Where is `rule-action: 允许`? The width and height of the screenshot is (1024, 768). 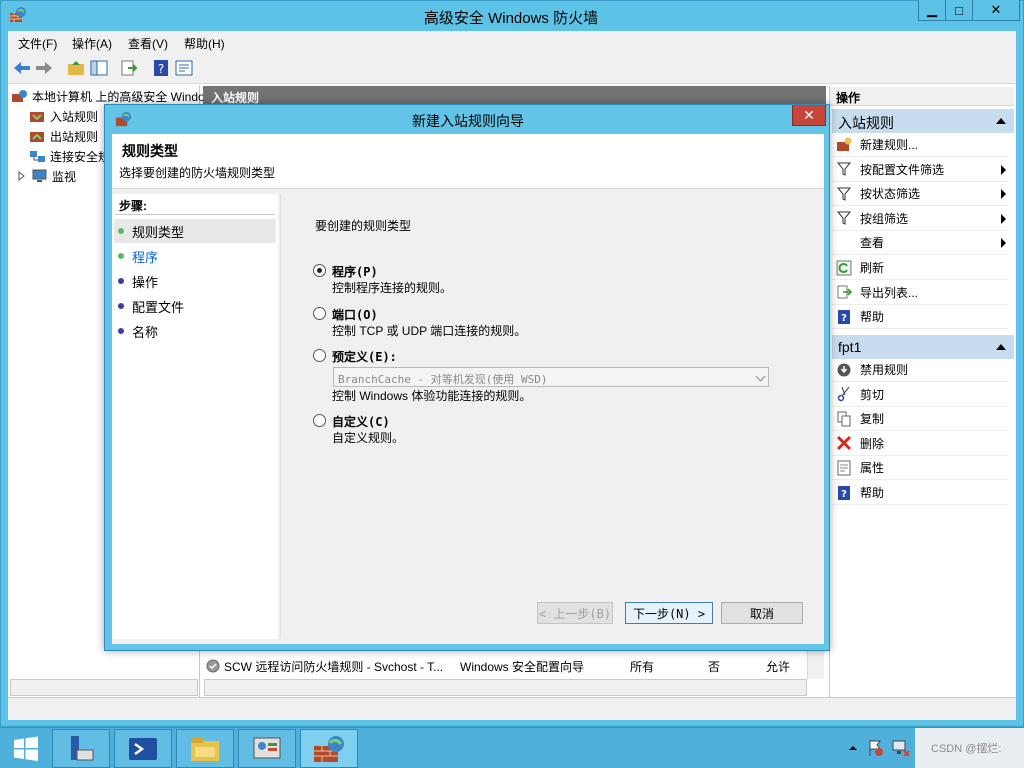
rule-action: 允许 is located at coordinates (778, 666).